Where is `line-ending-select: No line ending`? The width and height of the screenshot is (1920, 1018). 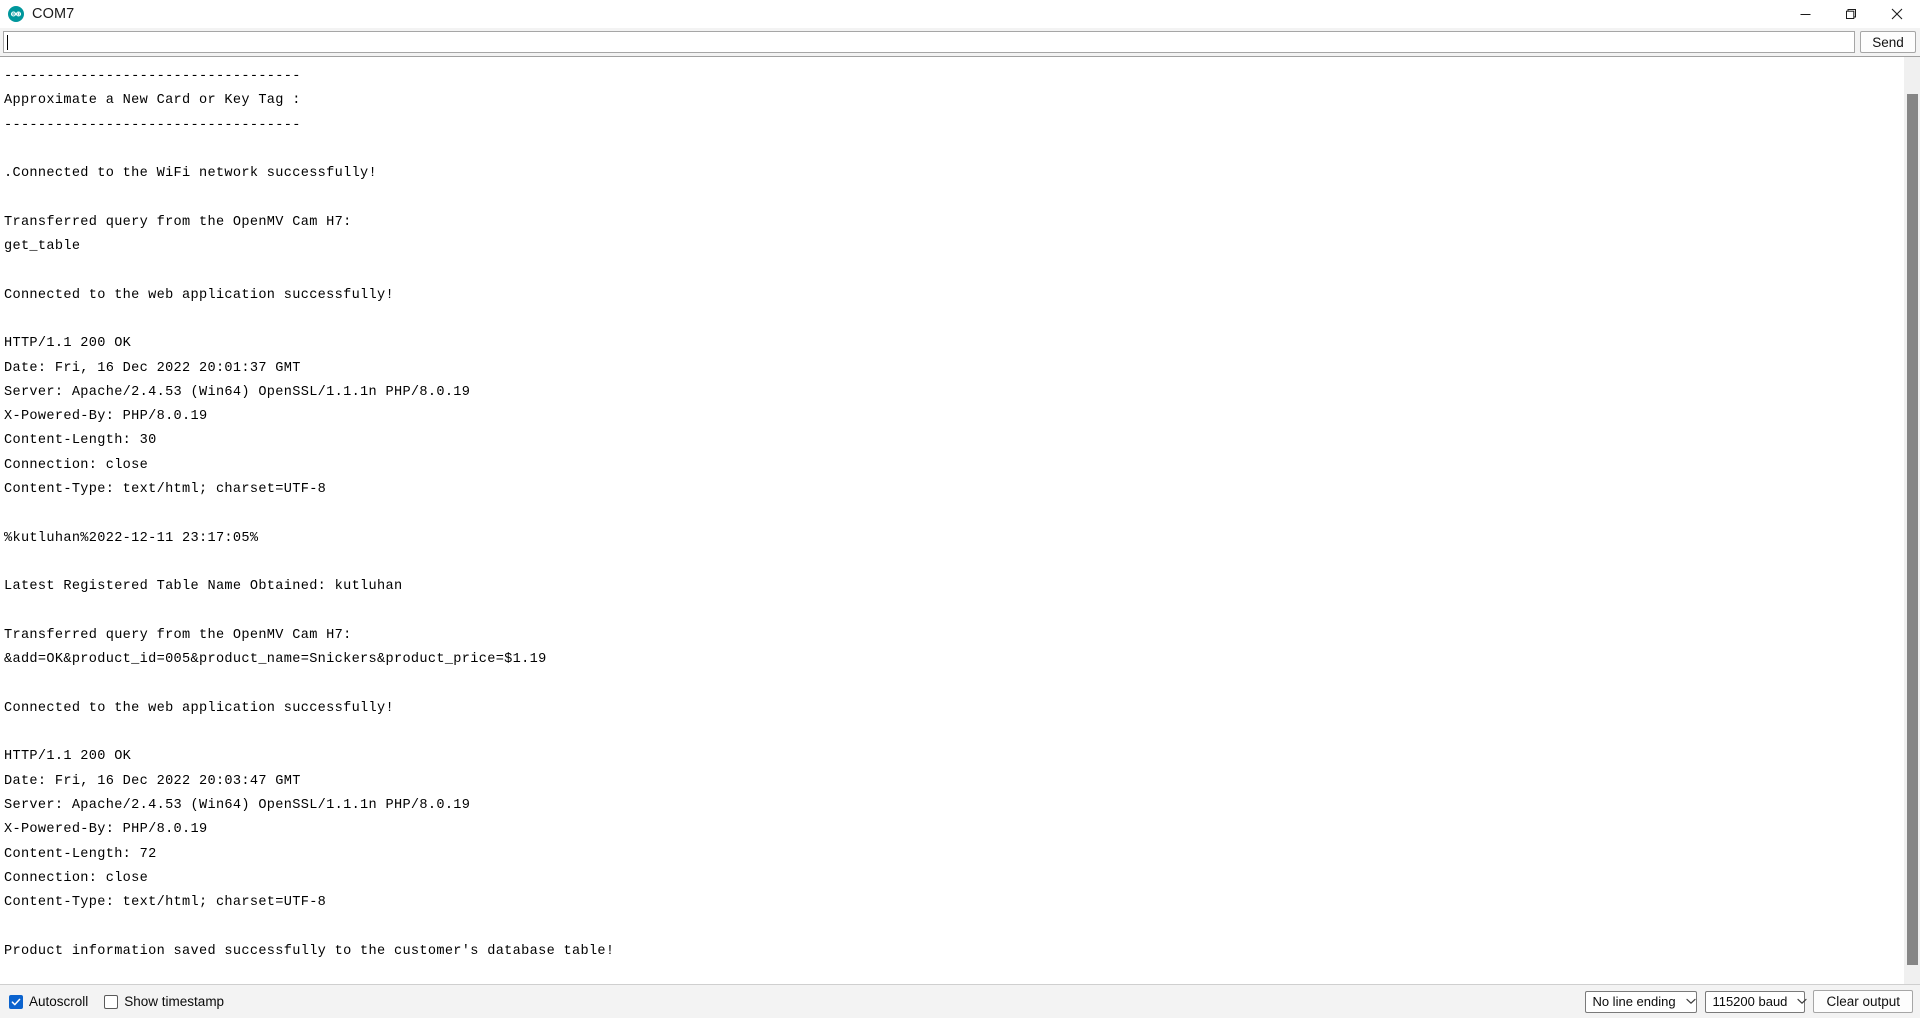 line-ending-select: No line ending is located at coordinates (1641, 1001).